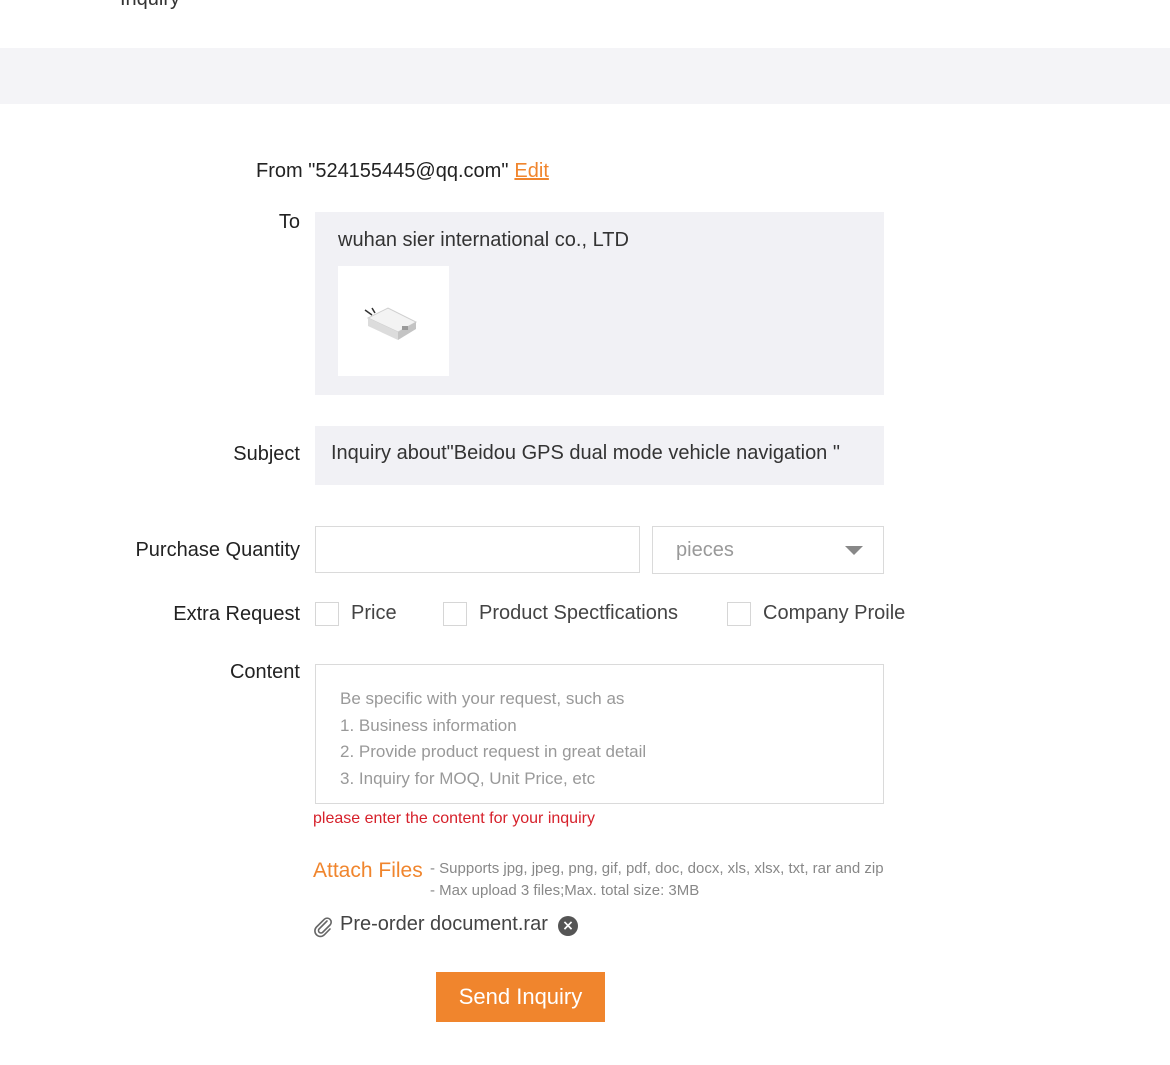 Image resolution: width=1170 pixels, height=1065 pixels. Describe the element at coordinates (150, 5) in the screenshot. I see `page-title: Inquiry` at that location.